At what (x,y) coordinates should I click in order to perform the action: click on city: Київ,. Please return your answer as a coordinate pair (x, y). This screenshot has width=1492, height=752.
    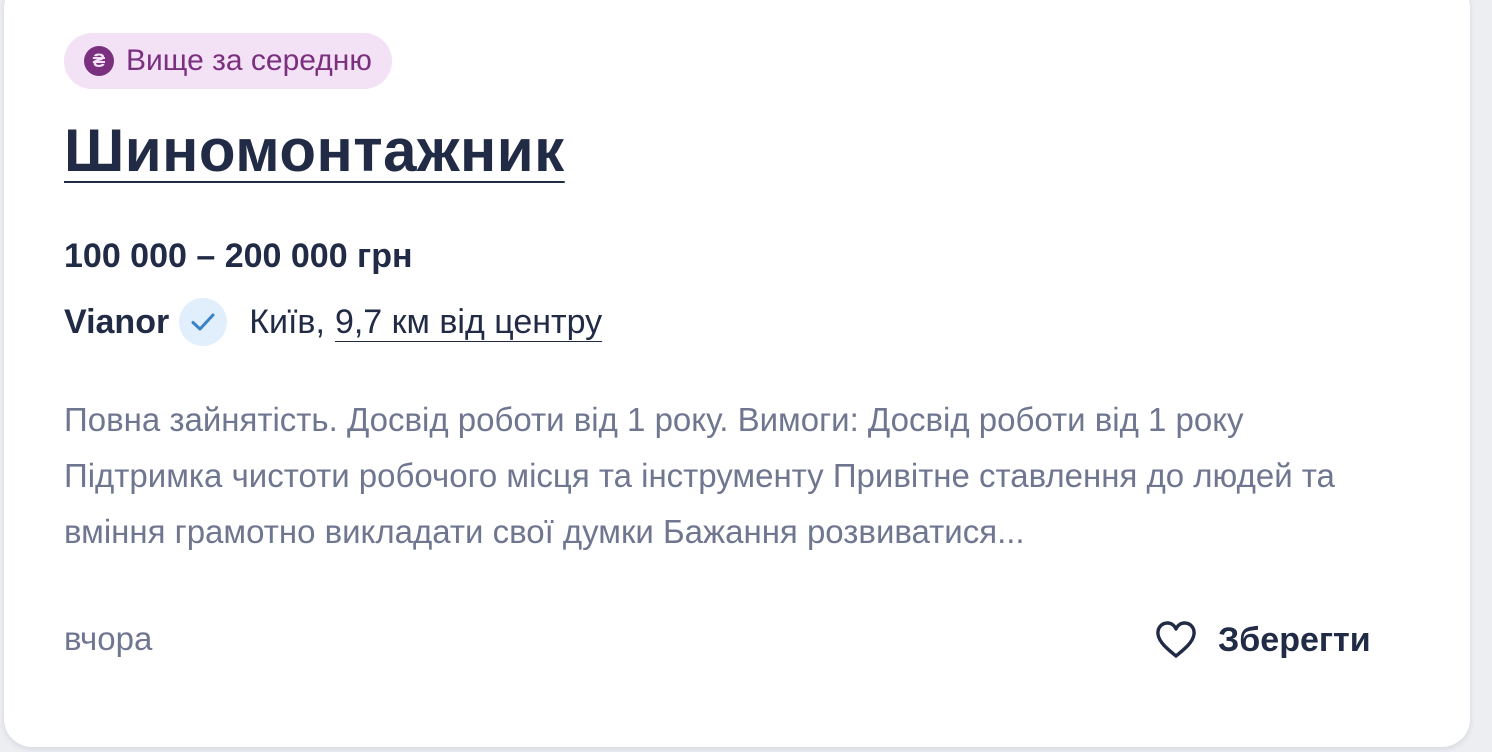
    Looking at the image, I should click on (287, 321).